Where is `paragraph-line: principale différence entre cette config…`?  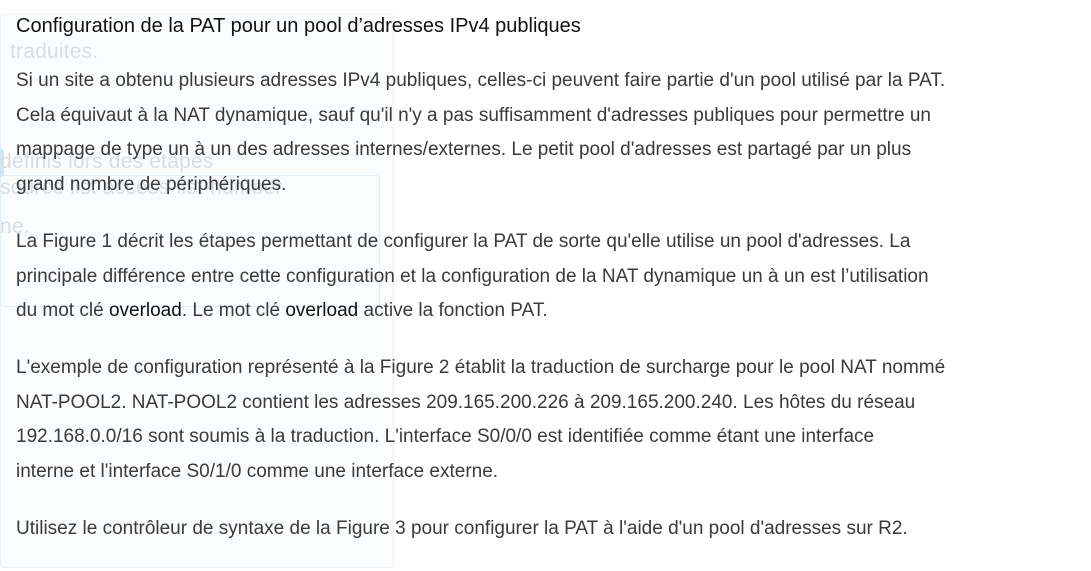 paragraph-line: principale différence entre cette config… is located at coordinates (472, 276).